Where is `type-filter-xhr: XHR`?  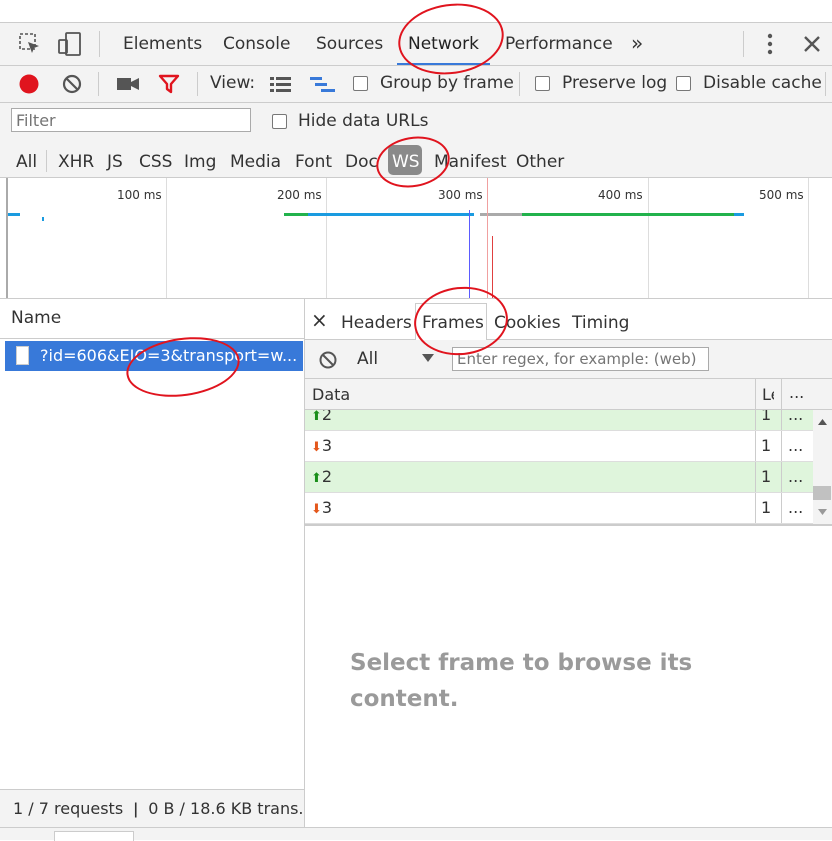 type-filter-xhr: XHR is located at coordinates (76, 162).